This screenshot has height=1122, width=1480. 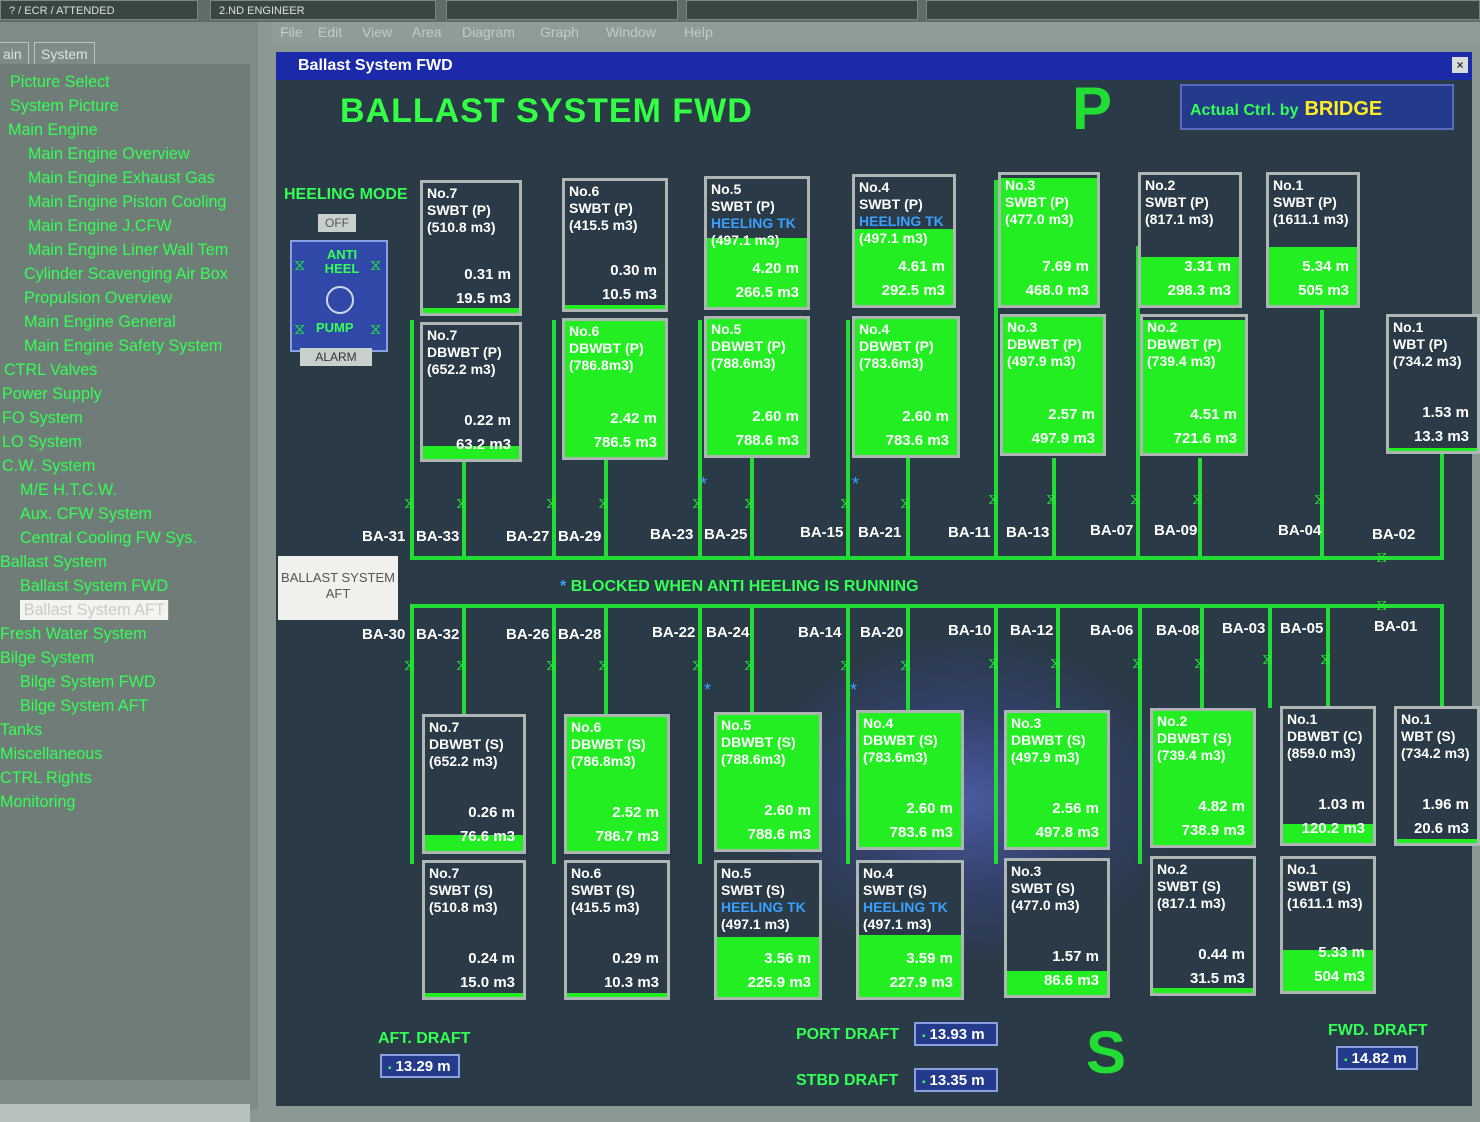 I want to click on tank-s-swbt-7: No.7 SWBT (S) (510.8 m3) 0.24 m 15.0 m3, so click(x=474, y=930).